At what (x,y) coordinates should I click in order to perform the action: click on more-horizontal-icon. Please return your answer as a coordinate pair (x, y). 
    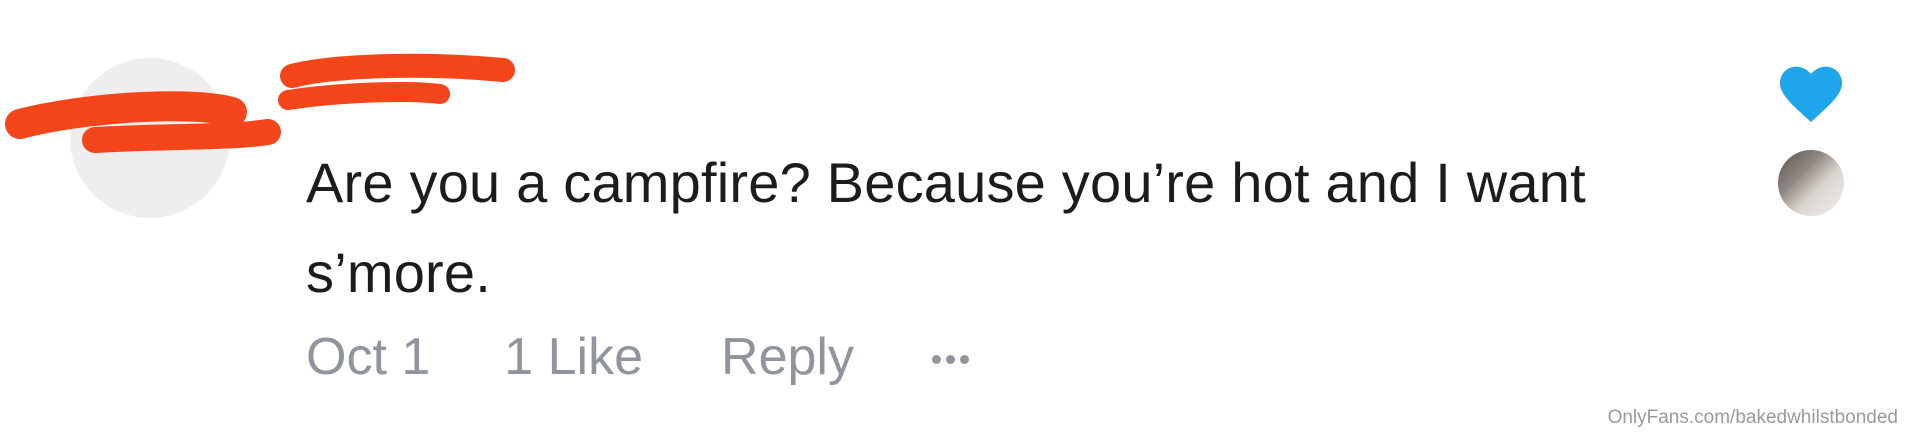
    Looking at the image, I should click on (950, 359).